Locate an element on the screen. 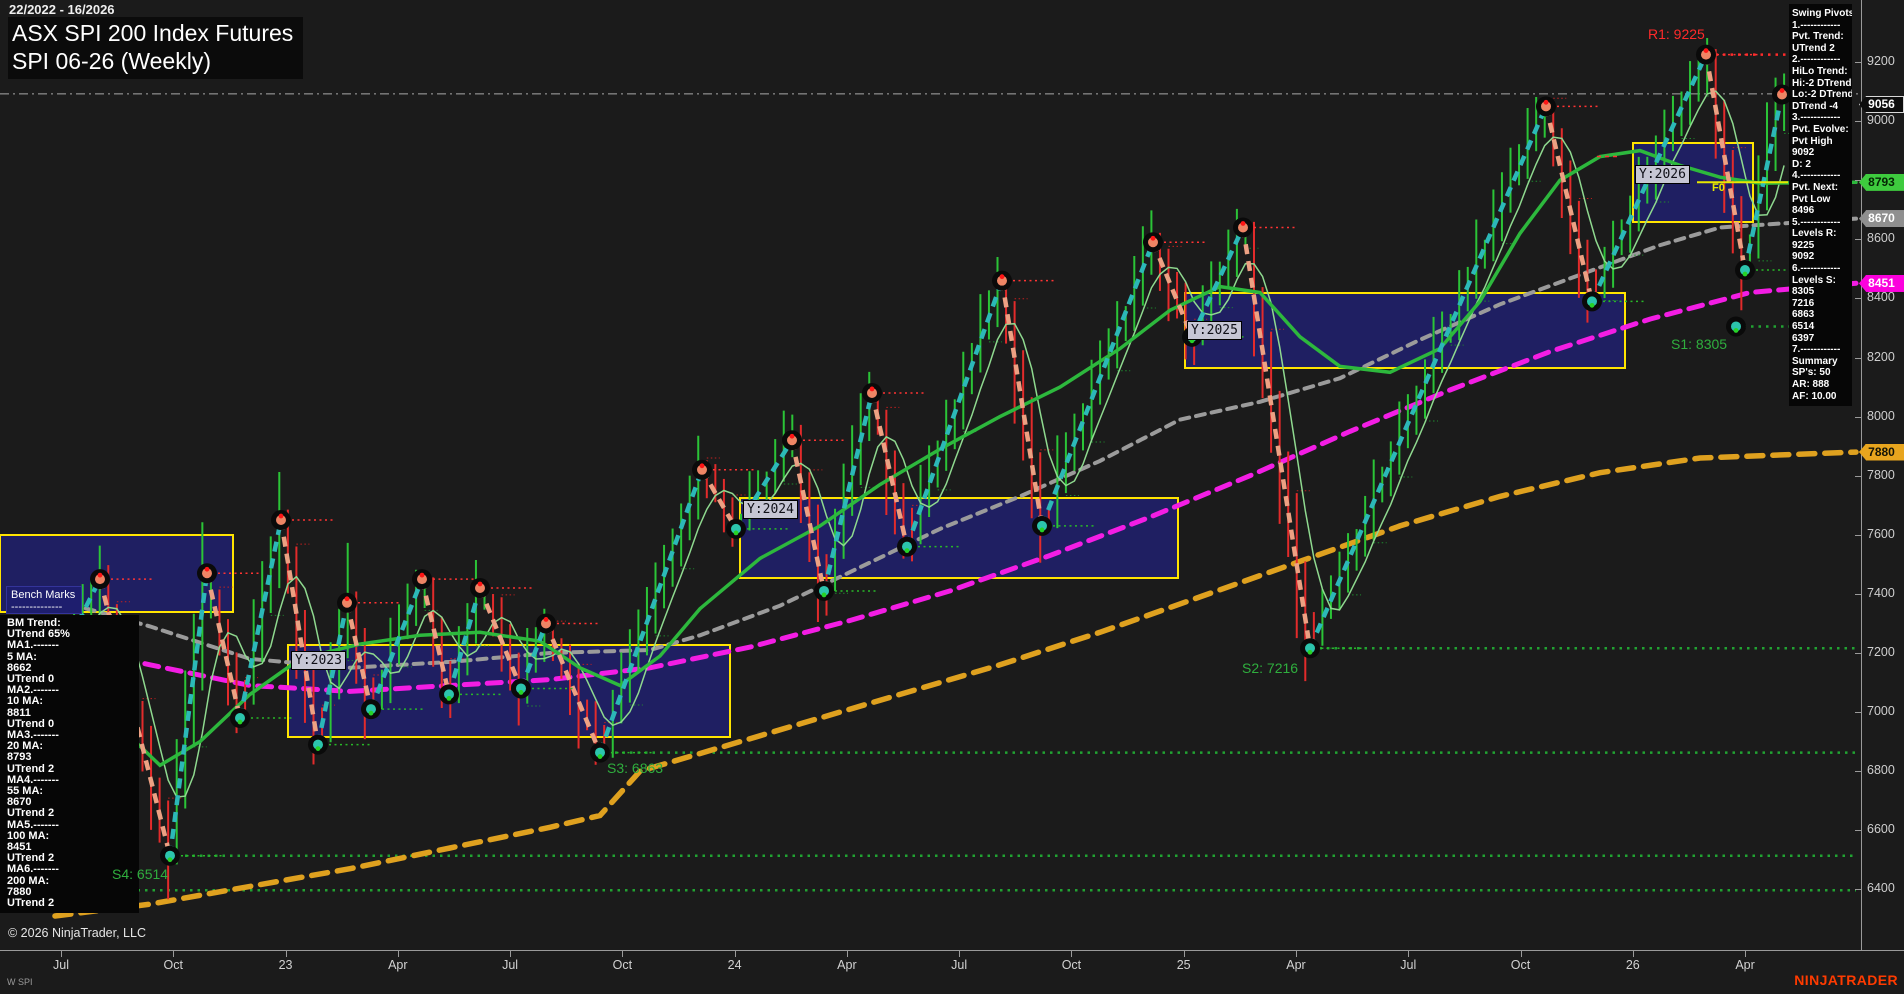 The image size is (1904, 994). swing-pivots-line: 7216 is located at coordinates (1803, 303).